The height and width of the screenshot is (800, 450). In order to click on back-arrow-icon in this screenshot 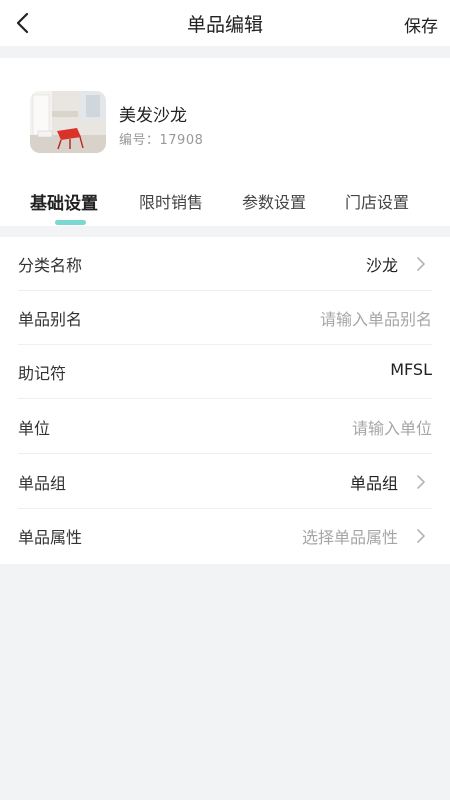, I will do `click(22, 23)`.